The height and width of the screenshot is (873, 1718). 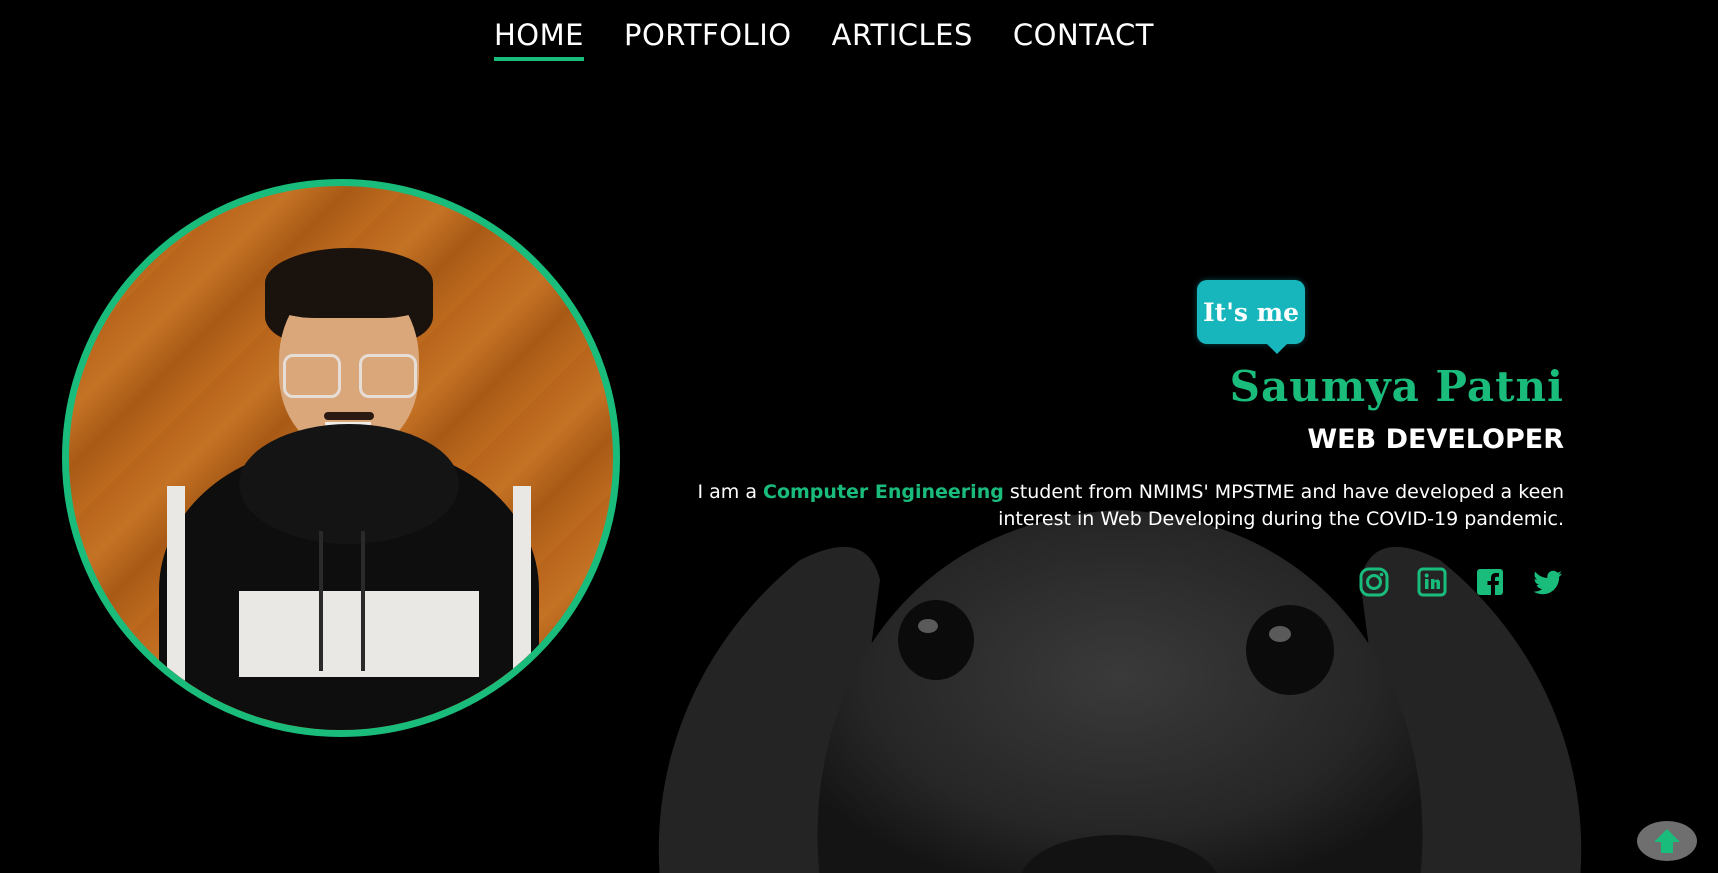 I want to click on arrow-up-icon, so click(x=1667, y=841).